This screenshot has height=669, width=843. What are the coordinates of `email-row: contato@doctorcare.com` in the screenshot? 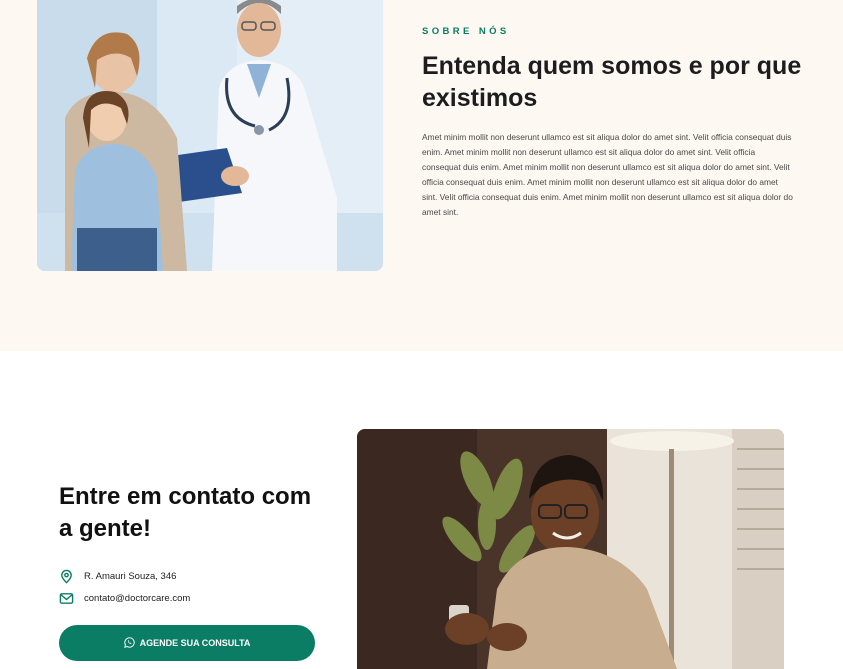 It's located at (124, 598).